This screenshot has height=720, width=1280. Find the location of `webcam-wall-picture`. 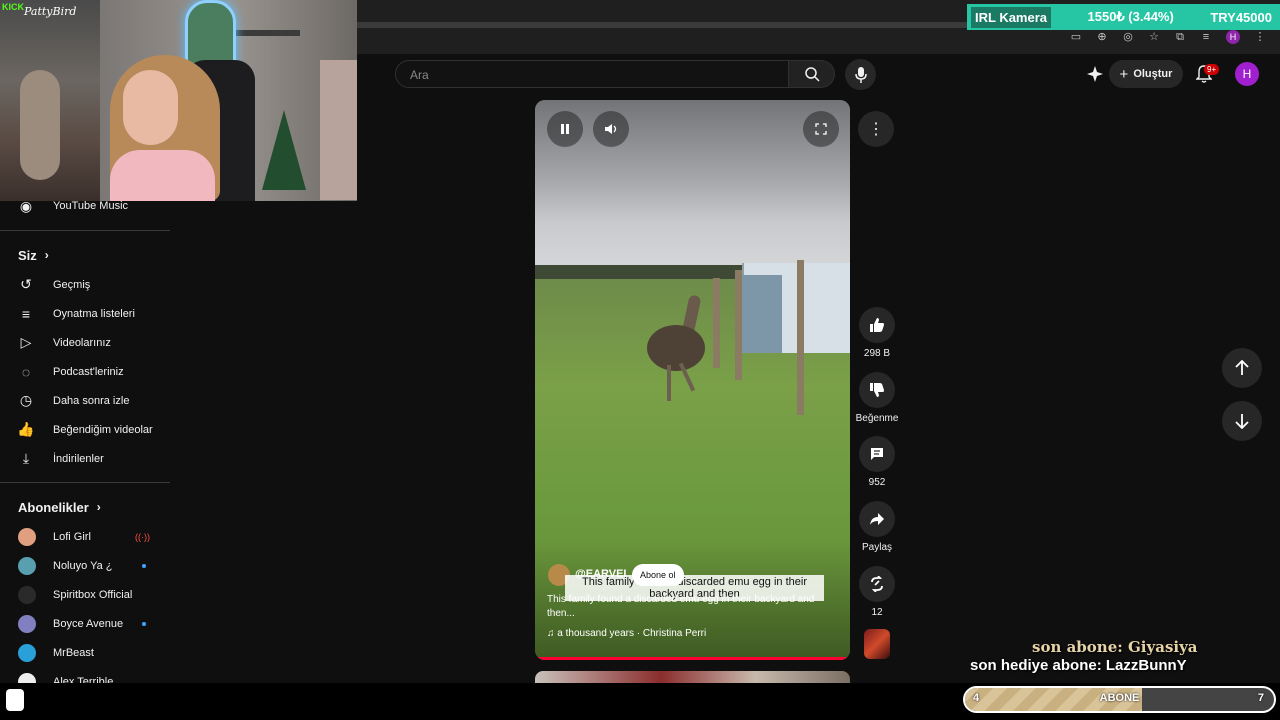

webcam-wall-picture is located at coordinates (338, 130).